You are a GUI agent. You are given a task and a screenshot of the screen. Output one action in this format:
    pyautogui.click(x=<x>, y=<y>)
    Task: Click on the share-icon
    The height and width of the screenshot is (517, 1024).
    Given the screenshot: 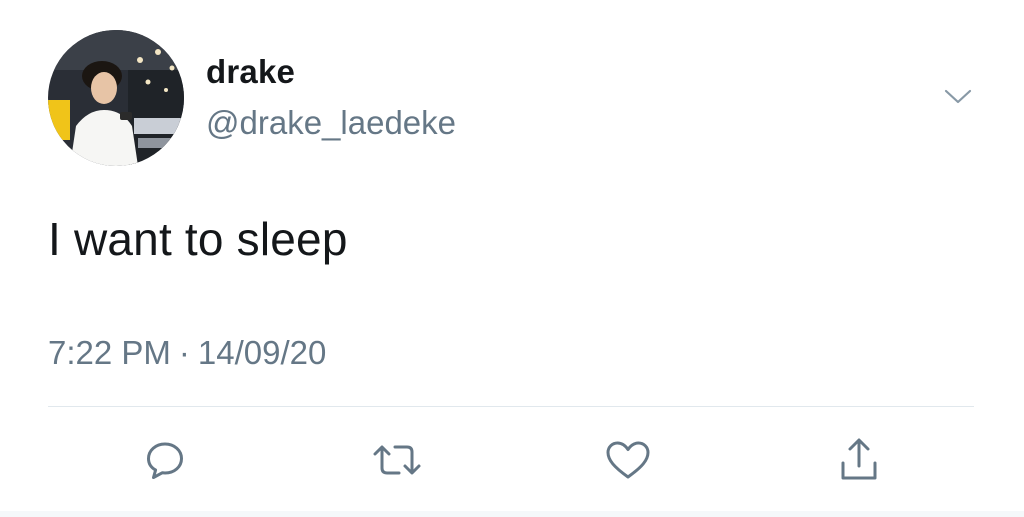 What is the action you would take?
    pyautogui.click(x=859, y=459)
    